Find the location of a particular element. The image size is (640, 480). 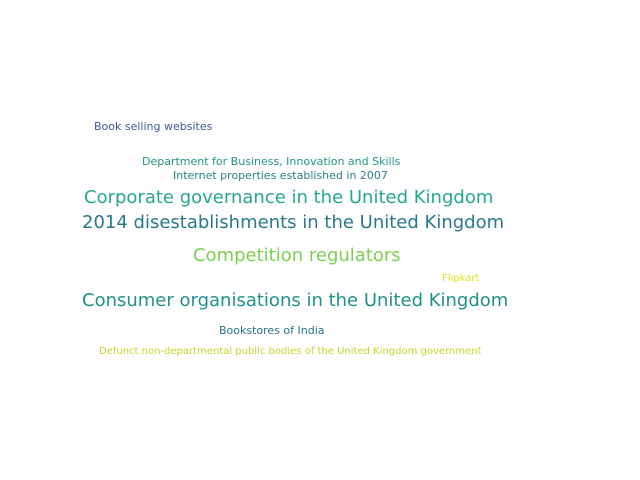

word-flipkart: Flipkart is located at coordinates (461, 278).